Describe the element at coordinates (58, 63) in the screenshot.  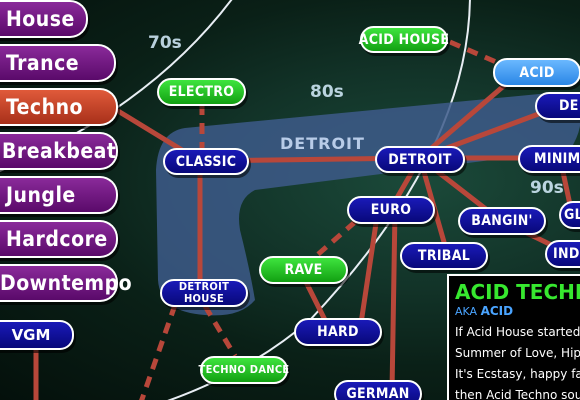
I see `genre-tab-trance: Trance` at that location.